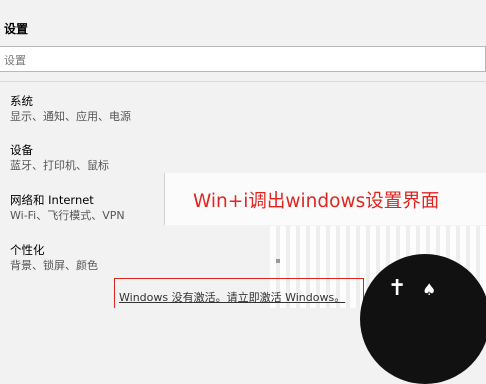  I want to click on title-bar: 设置, so click(243, 20).